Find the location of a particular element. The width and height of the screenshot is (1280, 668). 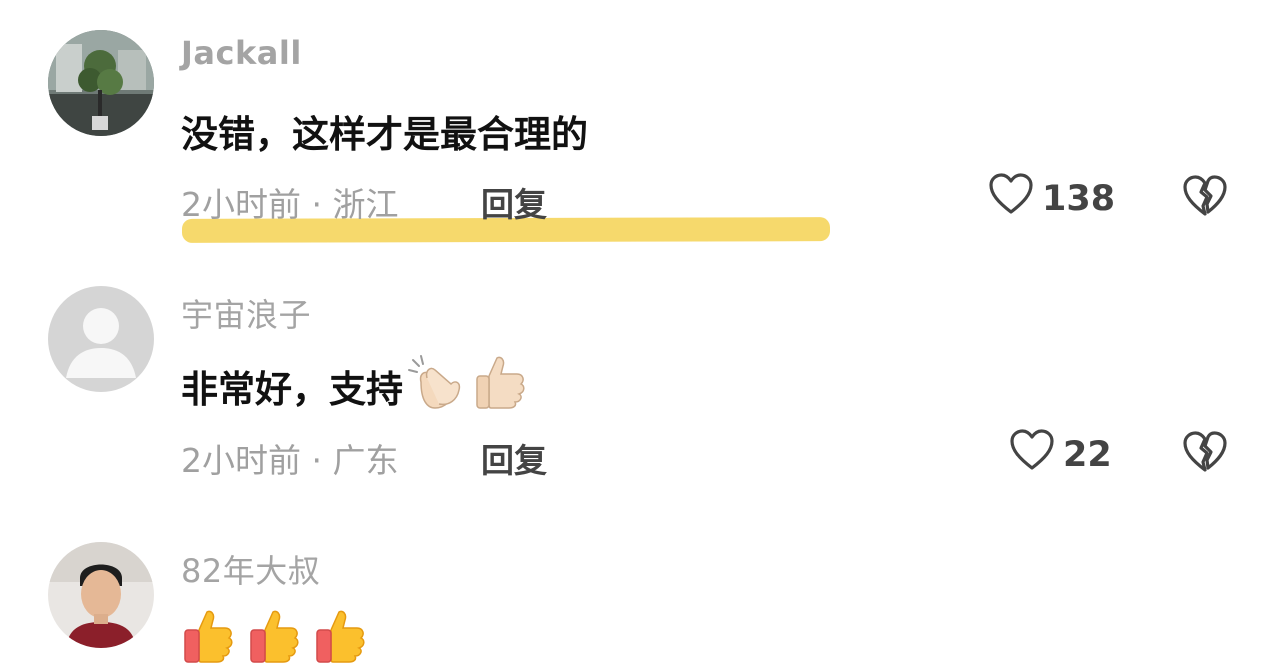

comment-emoji-row is located at coordinates (274, 638).